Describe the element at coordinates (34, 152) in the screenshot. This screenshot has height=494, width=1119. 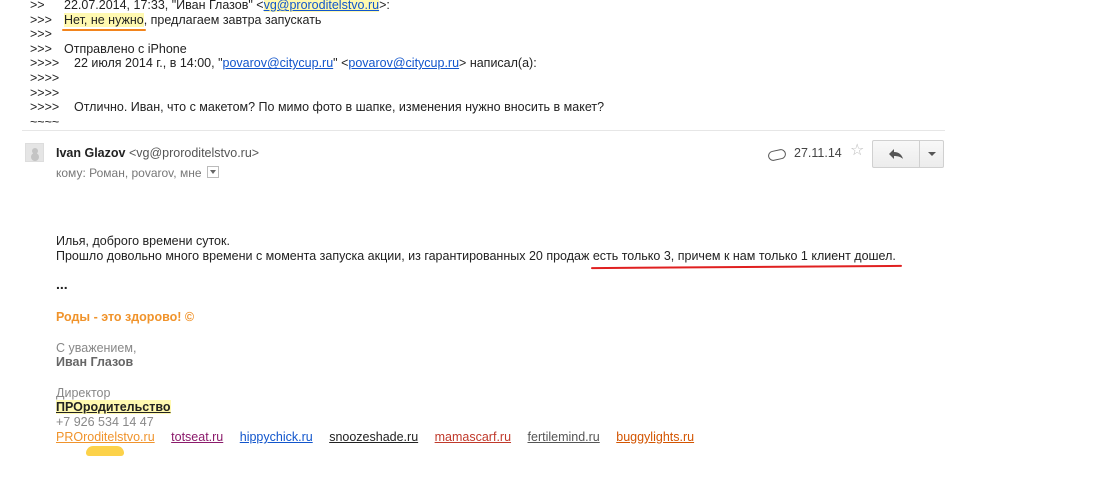
I see `sender-avatar` at that location.